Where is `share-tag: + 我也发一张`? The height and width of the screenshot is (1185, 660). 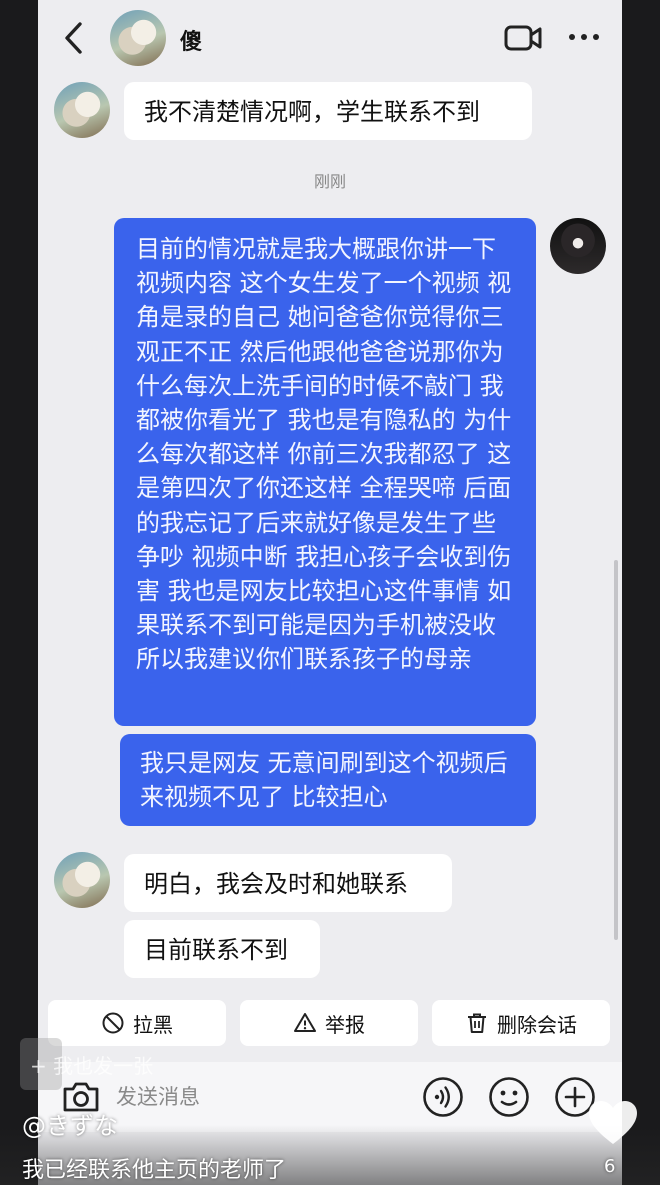 share-tag: + 我也发一张 is located at coordinates (91, 1064).